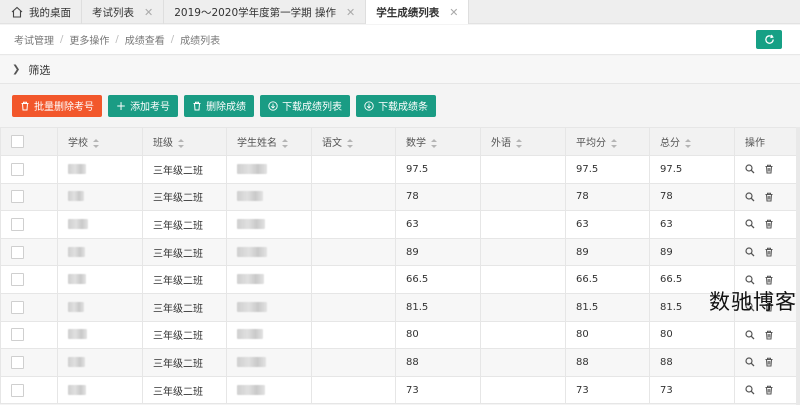 The image size is (800, 405). Describe the element at coordinates (89, 39) in the screenshot. I see `breadcrumb-item: 更多操作` at that location.